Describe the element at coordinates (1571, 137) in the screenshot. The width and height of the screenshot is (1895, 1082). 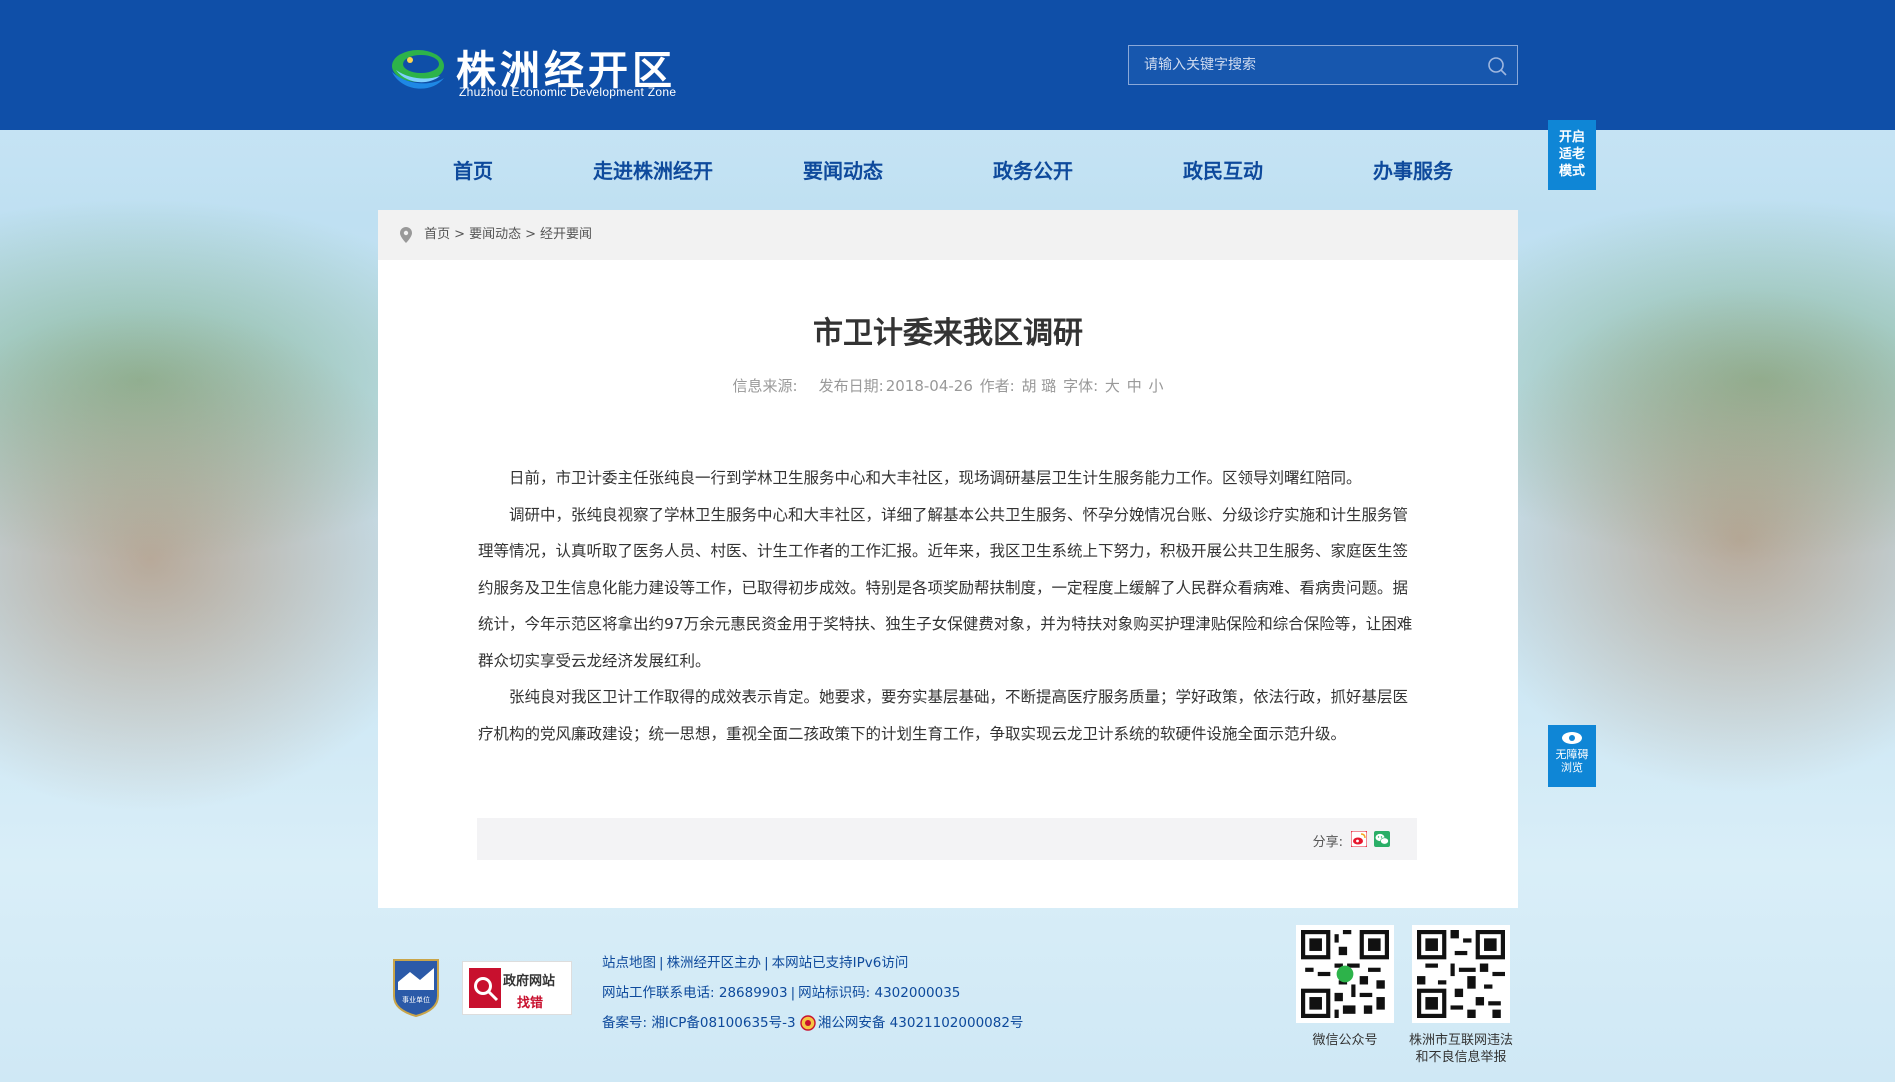
I see `elder-mode-label-1: 开启` at that location.